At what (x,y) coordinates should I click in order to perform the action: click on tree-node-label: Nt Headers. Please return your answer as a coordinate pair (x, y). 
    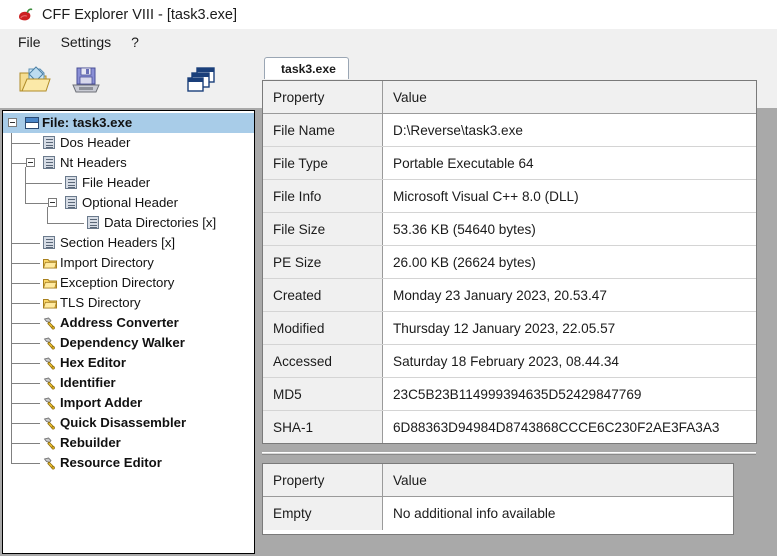
    Looking at the image, I should click on (93, 162).